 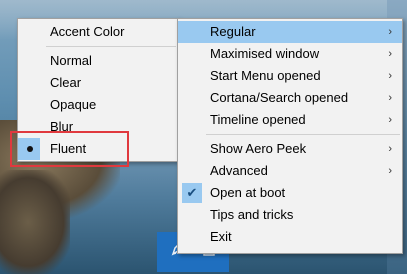 I want to click on submenu-item-clear: Clear, so click(x=98, y=83).